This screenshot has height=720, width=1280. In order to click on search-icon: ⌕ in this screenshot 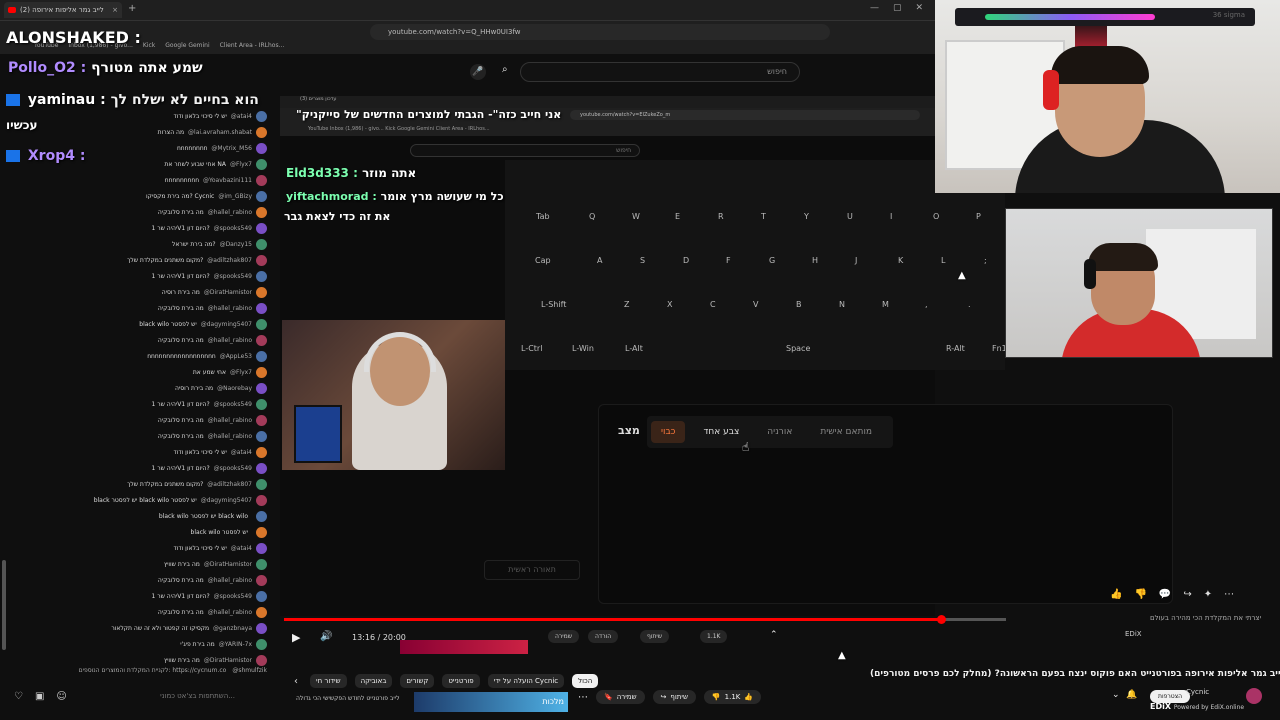, I will do `click(505, 69)`.